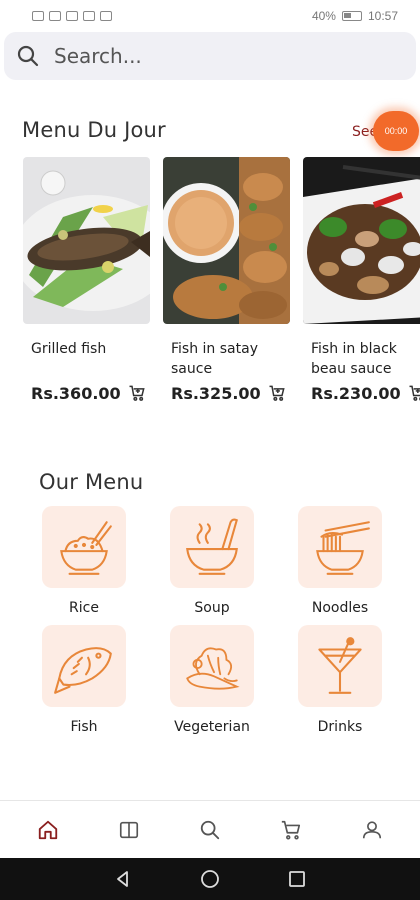 This screenshot has width=420, height=900. Describe the element at coordinates (55, 16) in the screenshot. I see `wifi-icon` at that location.